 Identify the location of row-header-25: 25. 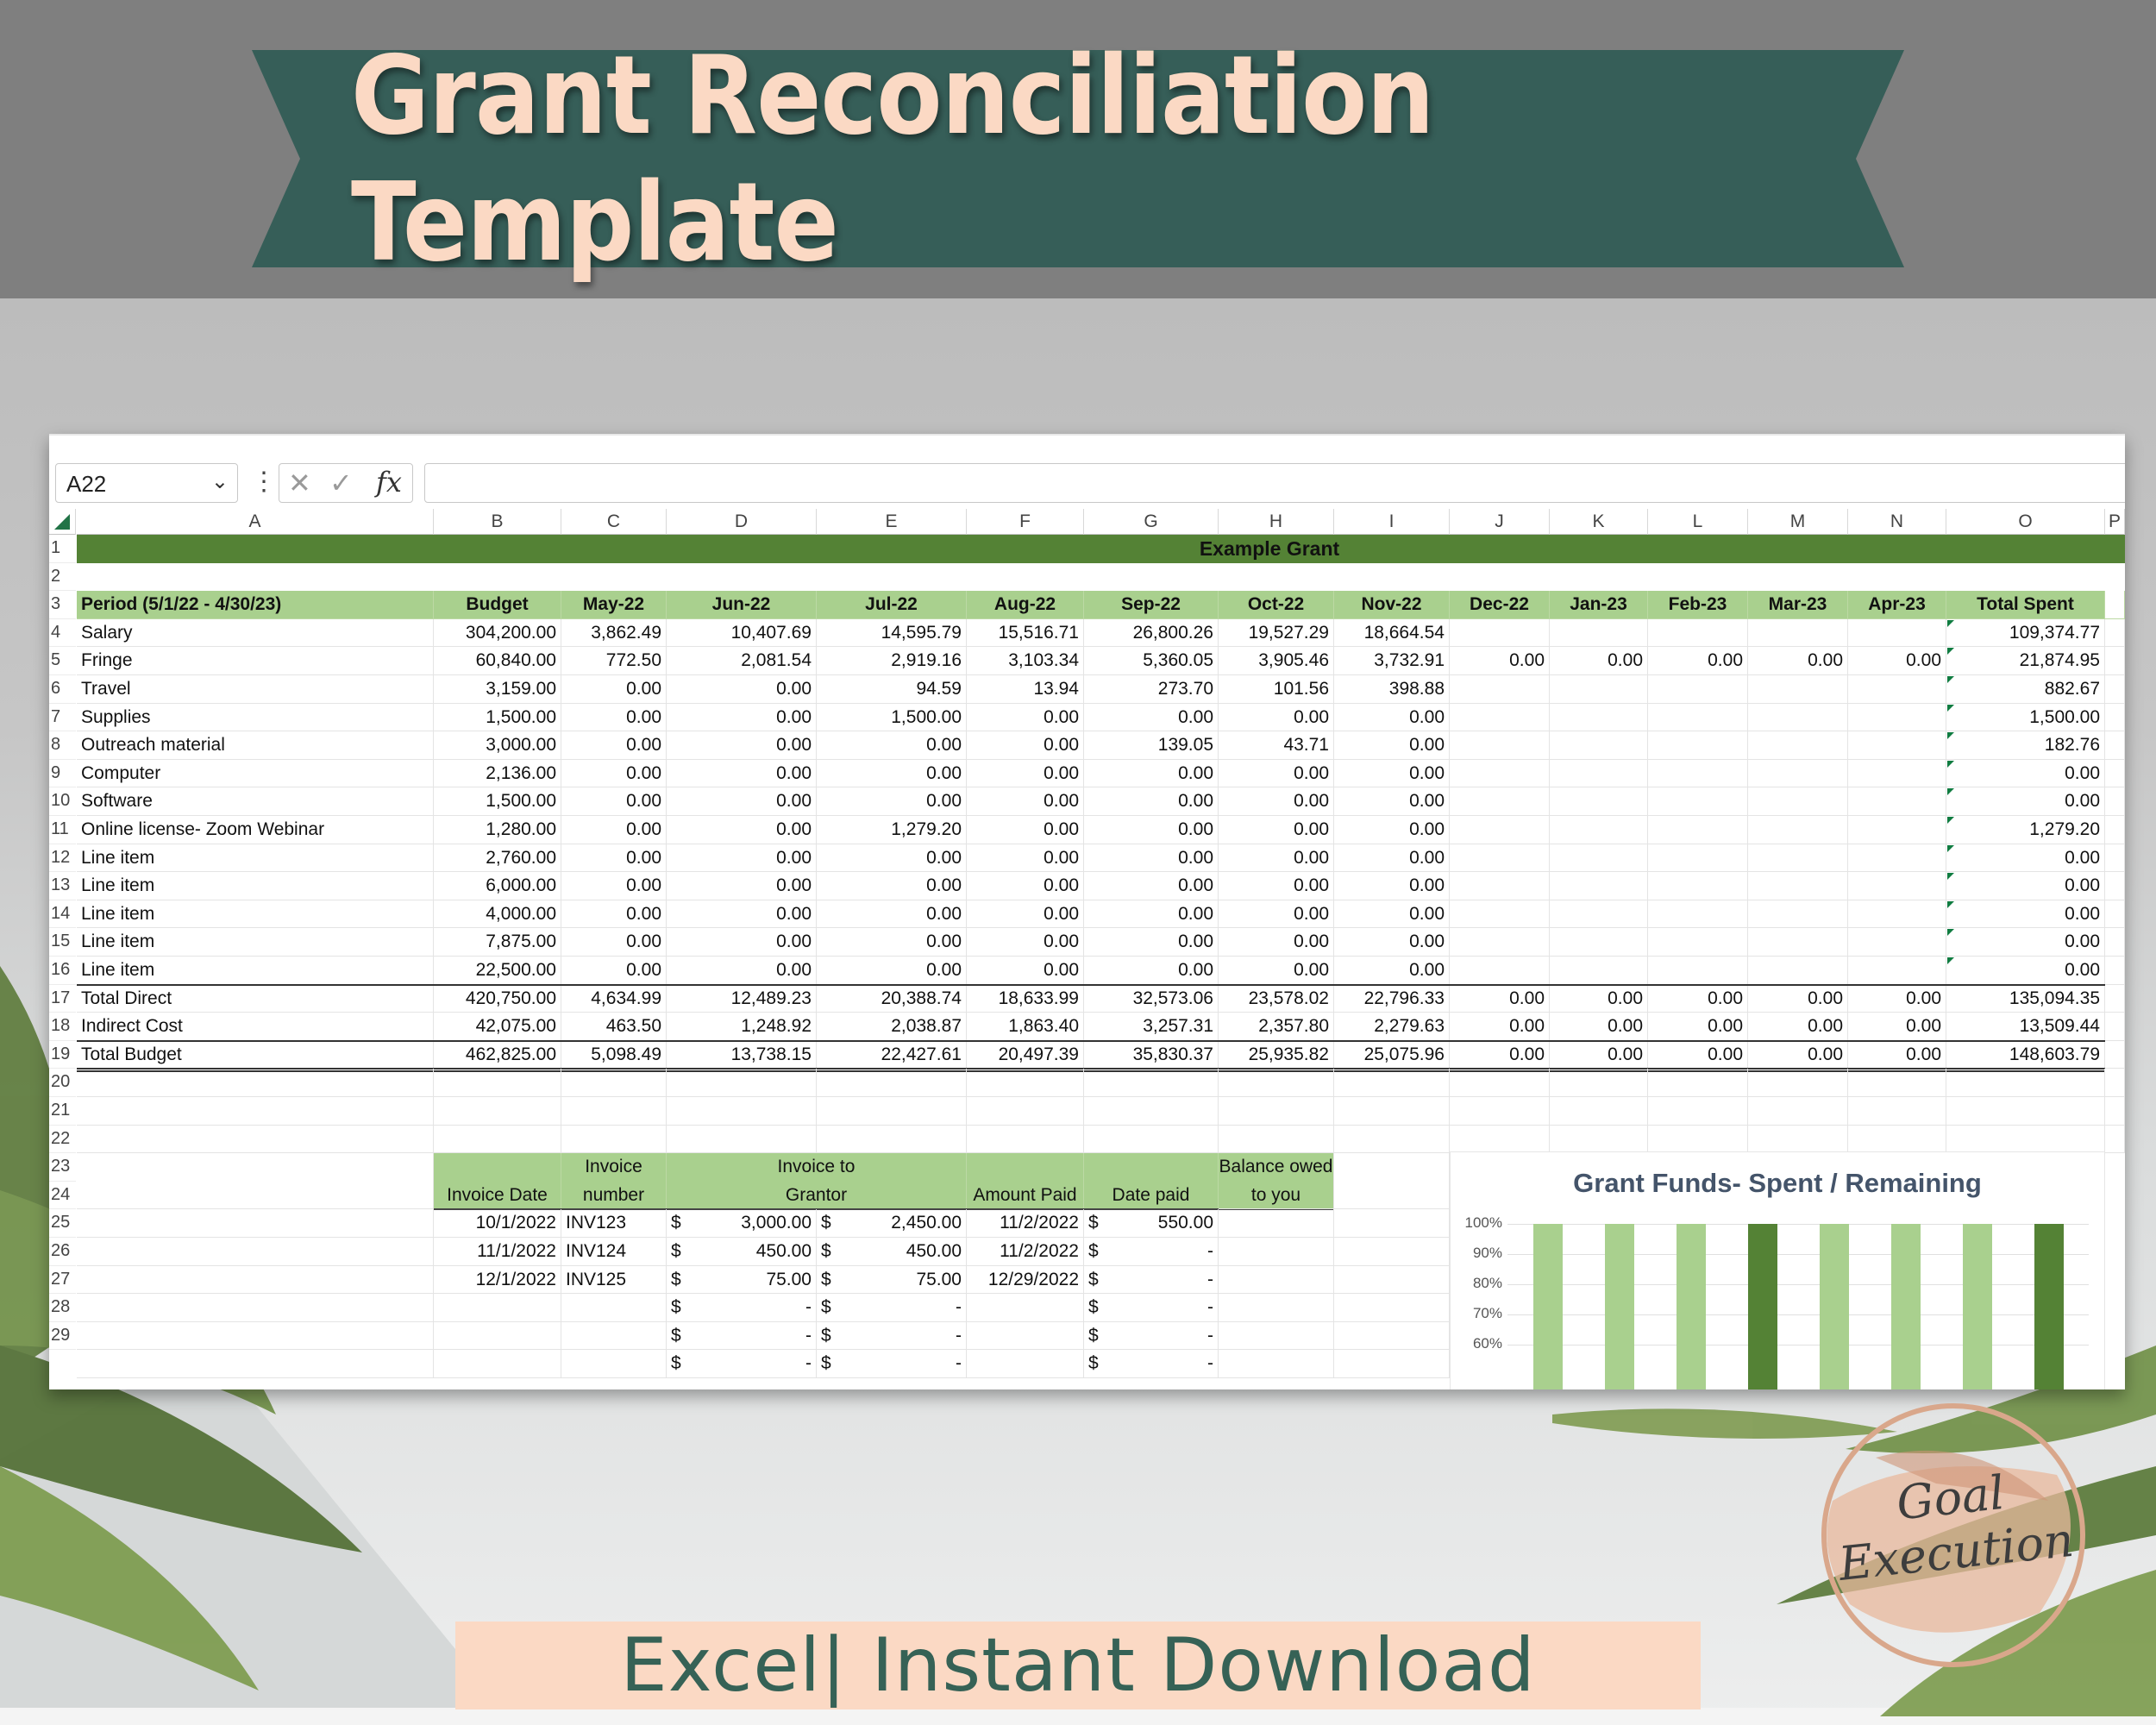
(62, 1224).